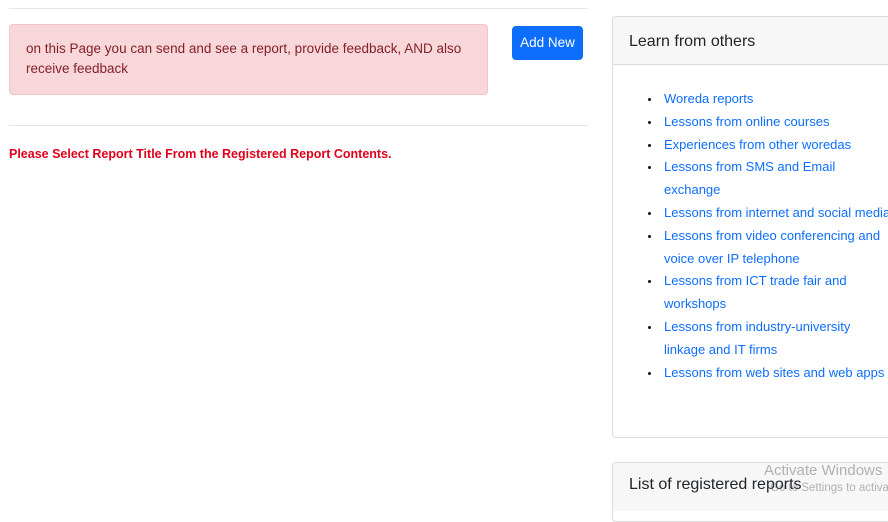 The width and height of the screenshot is (888, 522). I want to click on add-new-button: Add New, so click(547, 43).